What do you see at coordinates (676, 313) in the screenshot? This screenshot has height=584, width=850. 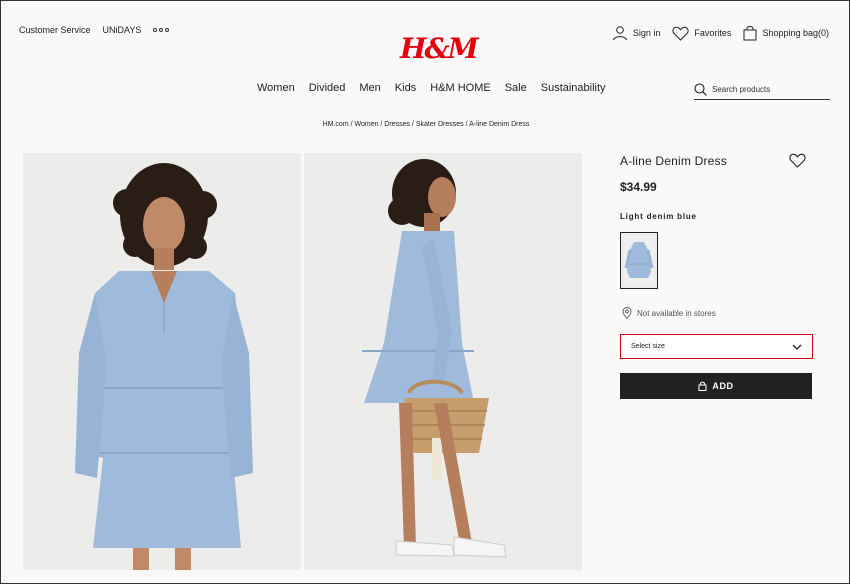 I see `availability-text: Not available in stores` at bounding box center [676, 313].